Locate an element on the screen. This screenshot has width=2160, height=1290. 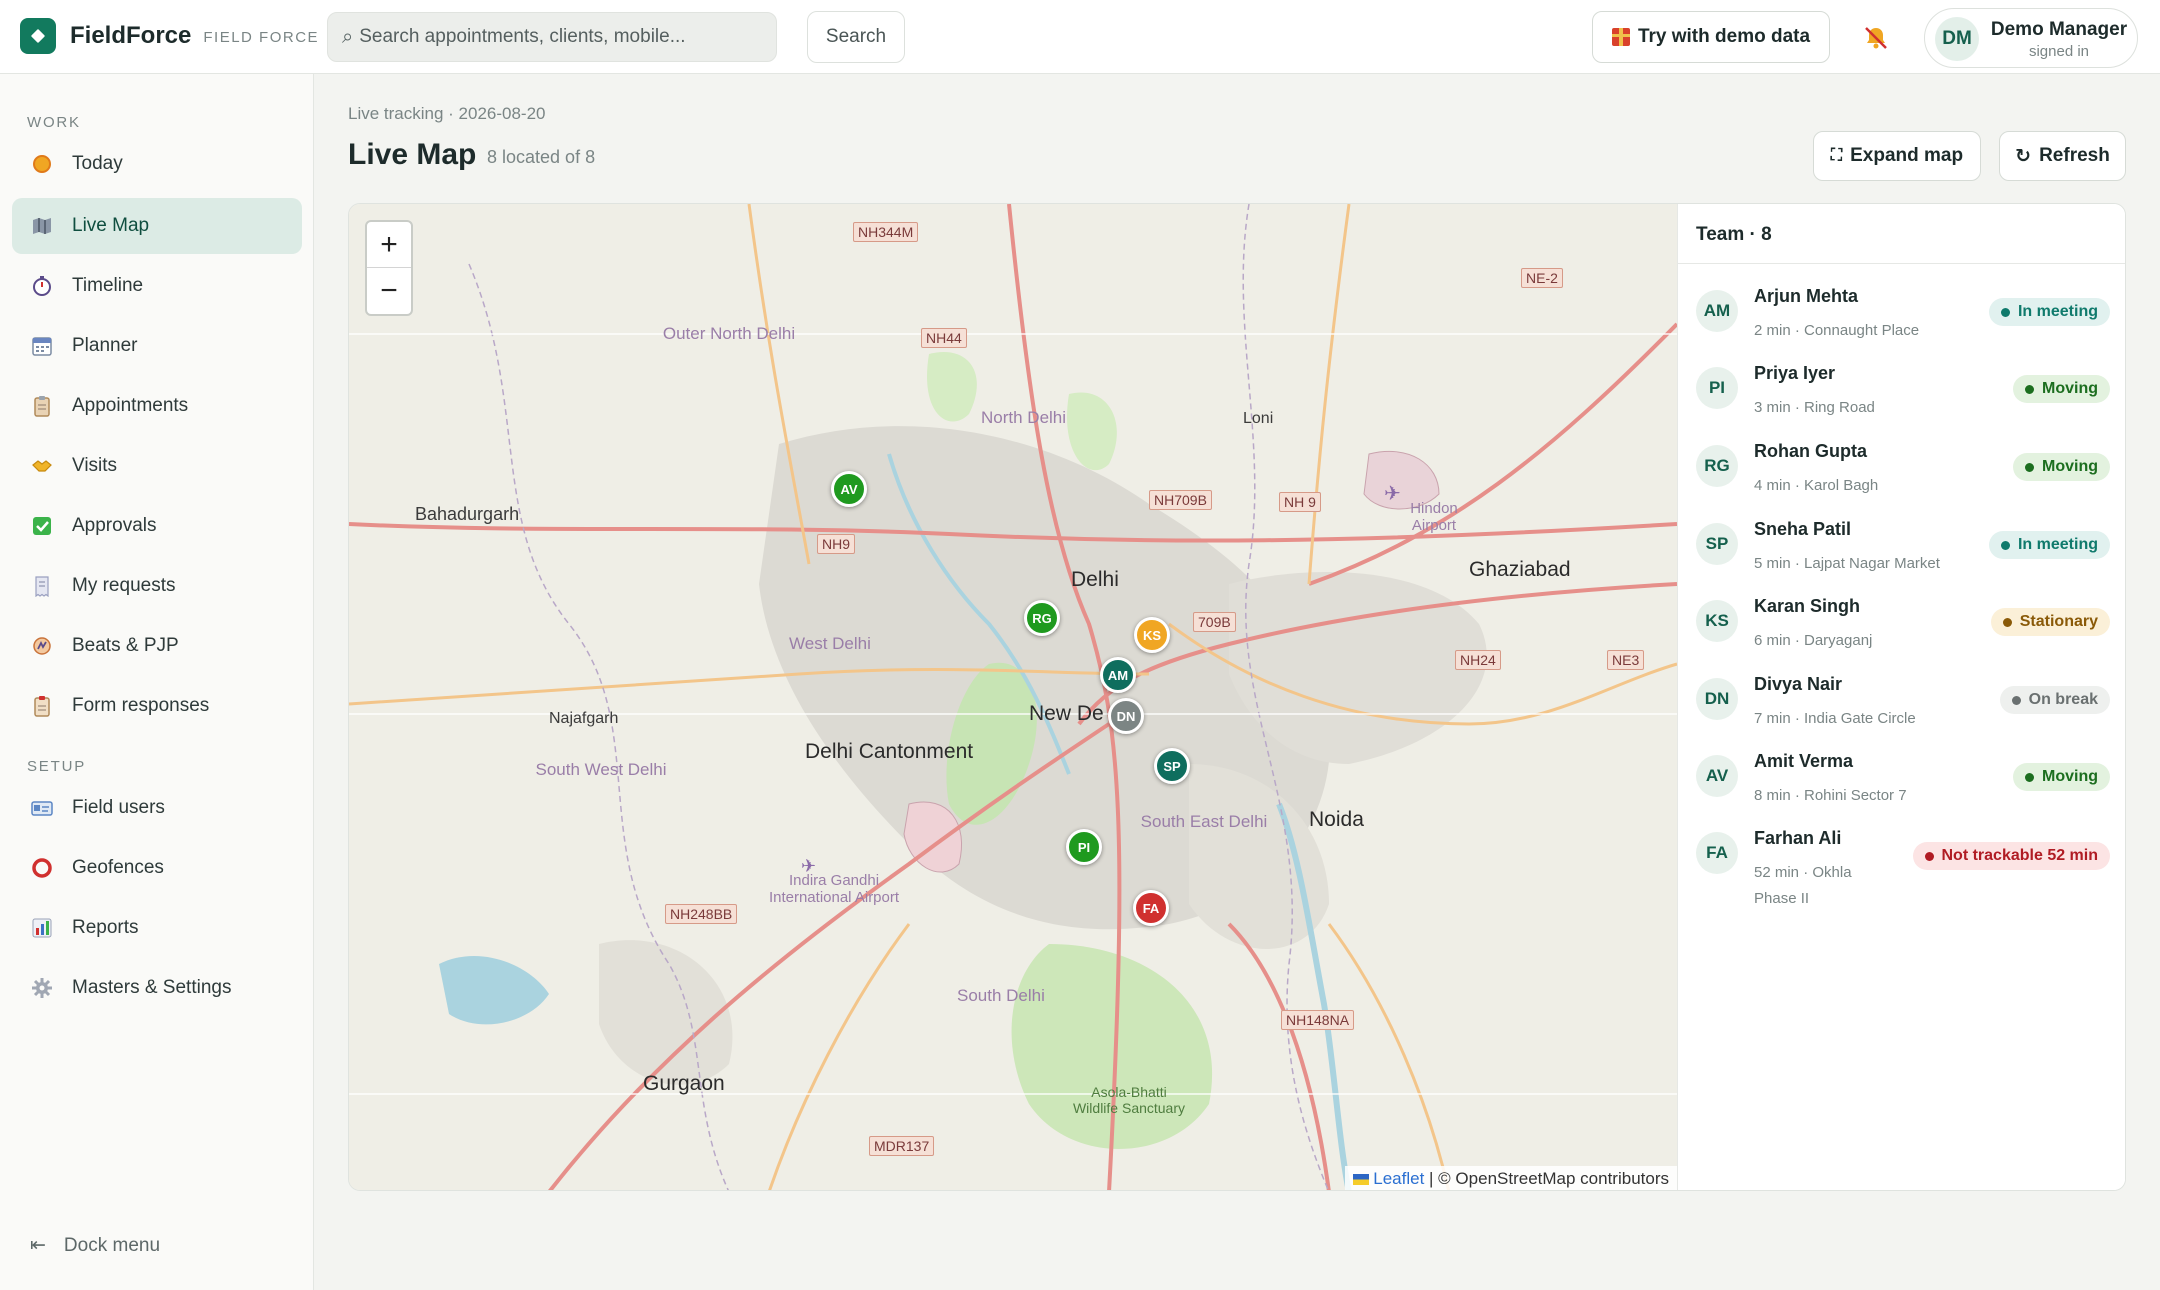
try-demo-data-label: Try with demo data is located at coordinates (1724, 36).